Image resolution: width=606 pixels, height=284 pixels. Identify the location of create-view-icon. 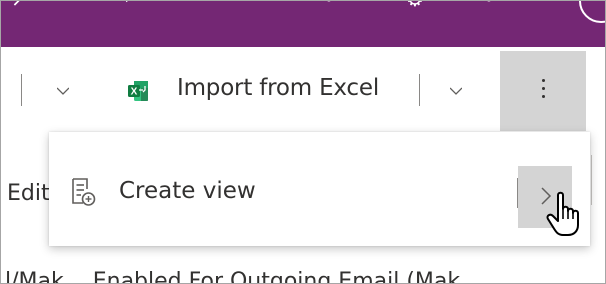
(84, 192).